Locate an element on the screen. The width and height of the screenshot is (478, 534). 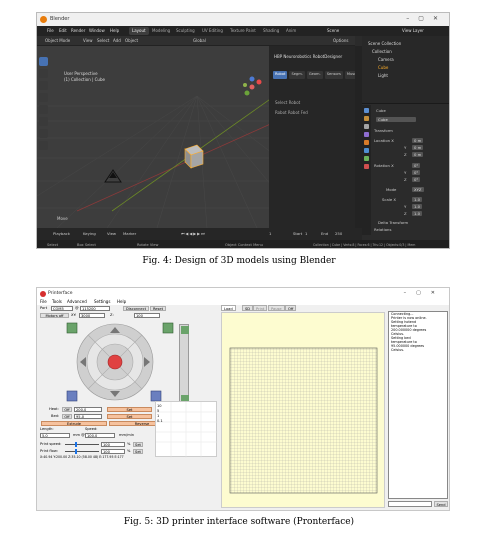
rotation-mode-select: XYZ is located at coordinates (418, 189).